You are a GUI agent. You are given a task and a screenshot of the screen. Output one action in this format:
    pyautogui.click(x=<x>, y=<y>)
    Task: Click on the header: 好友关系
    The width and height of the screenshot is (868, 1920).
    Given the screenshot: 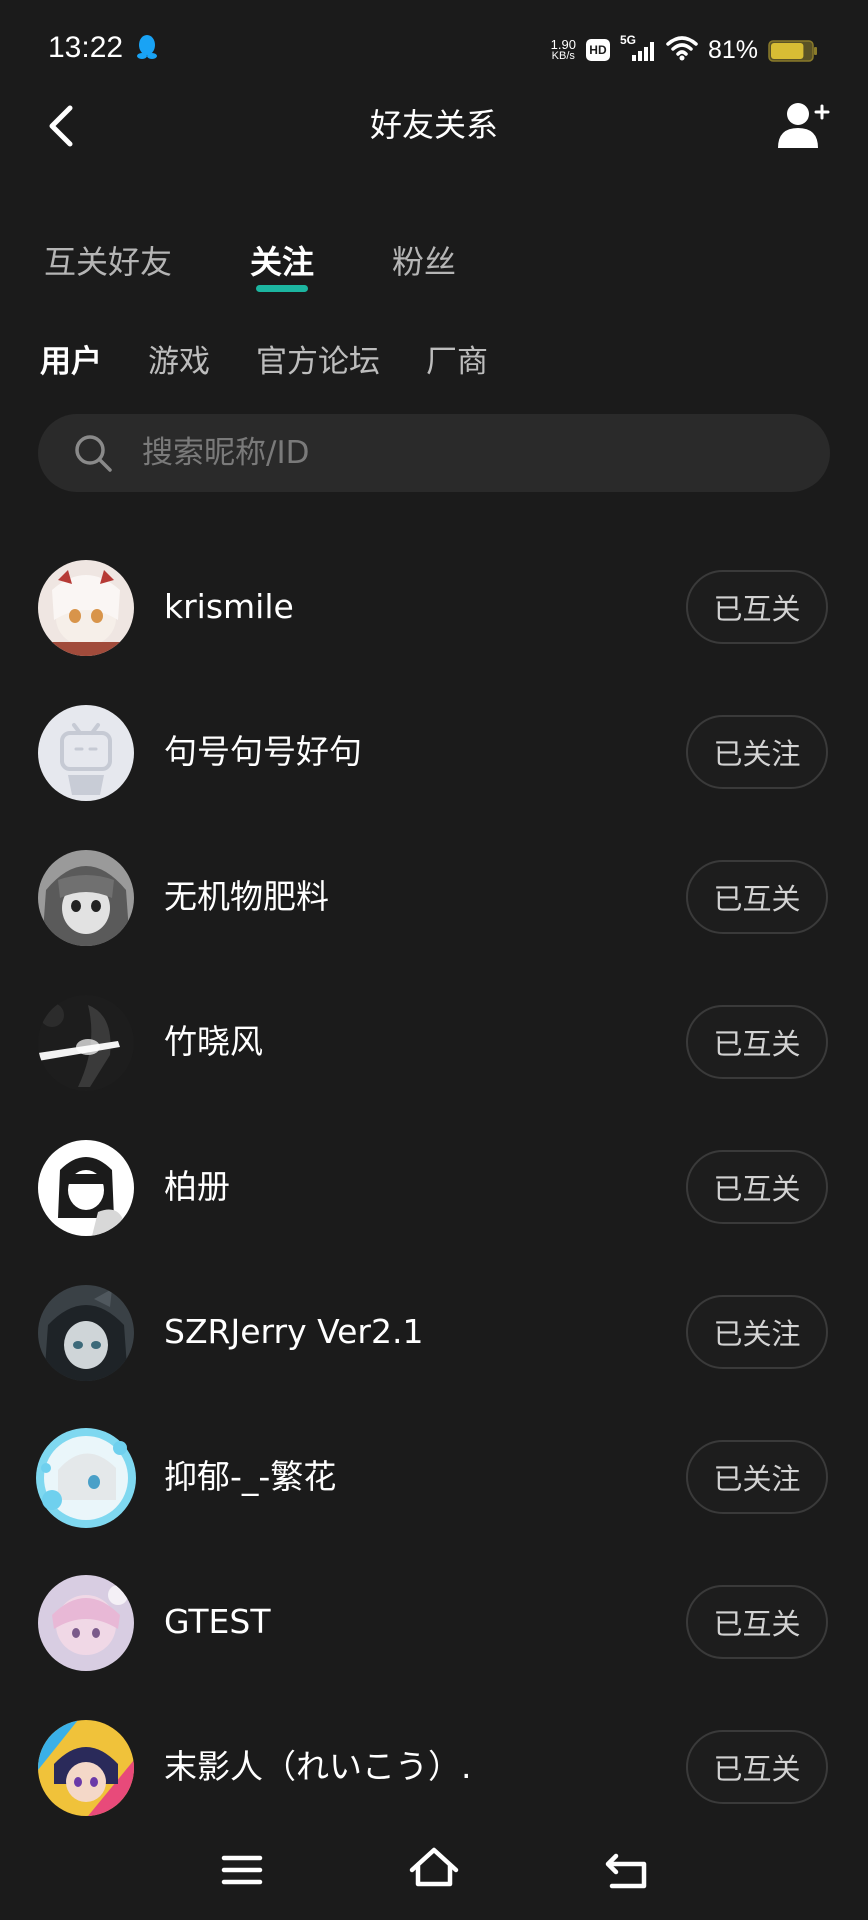 What is the action you would take?
    pyautogui.click(x=434, y=126)
    